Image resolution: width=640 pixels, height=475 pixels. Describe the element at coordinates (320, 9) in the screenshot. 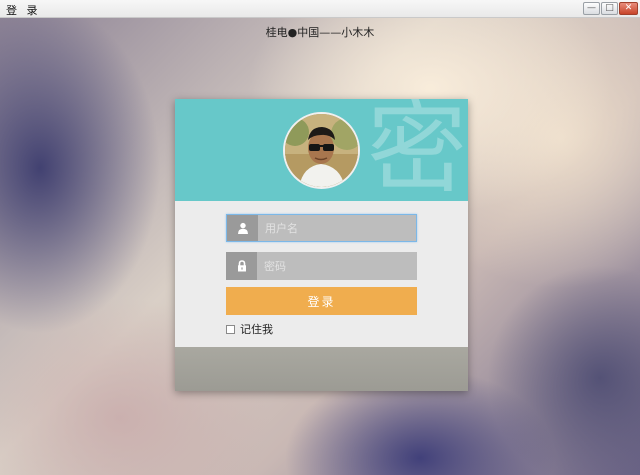

I see `title-bar: 登 录 — □ ✕` at that location.